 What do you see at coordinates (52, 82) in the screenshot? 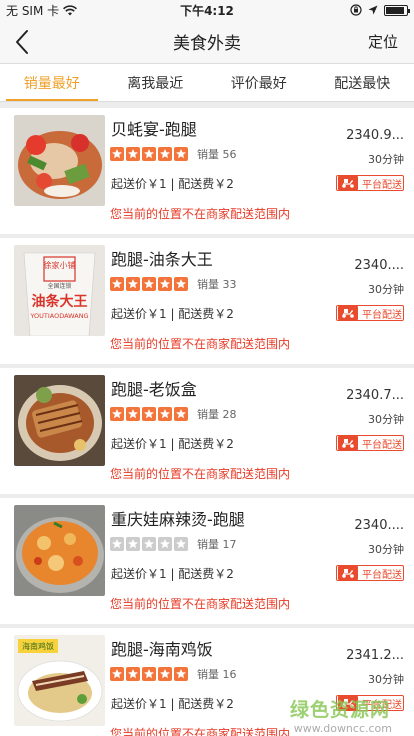
I see `tab-best-sales: 销量最好` at bounding box center [52, 82].